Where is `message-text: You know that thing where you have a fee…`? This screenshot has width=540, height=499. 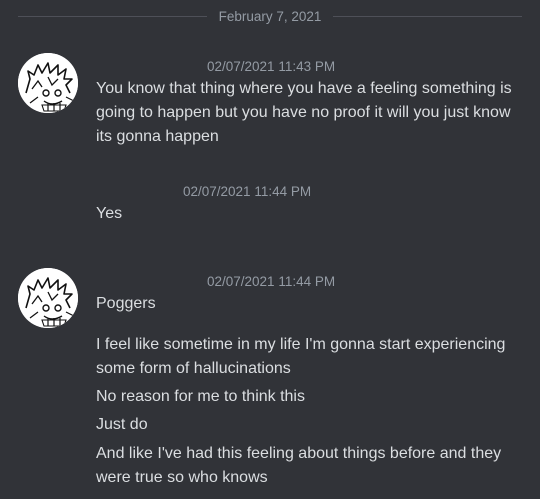 message-text: You know that thing where you have a fee… is located at coordinates (304, 112).